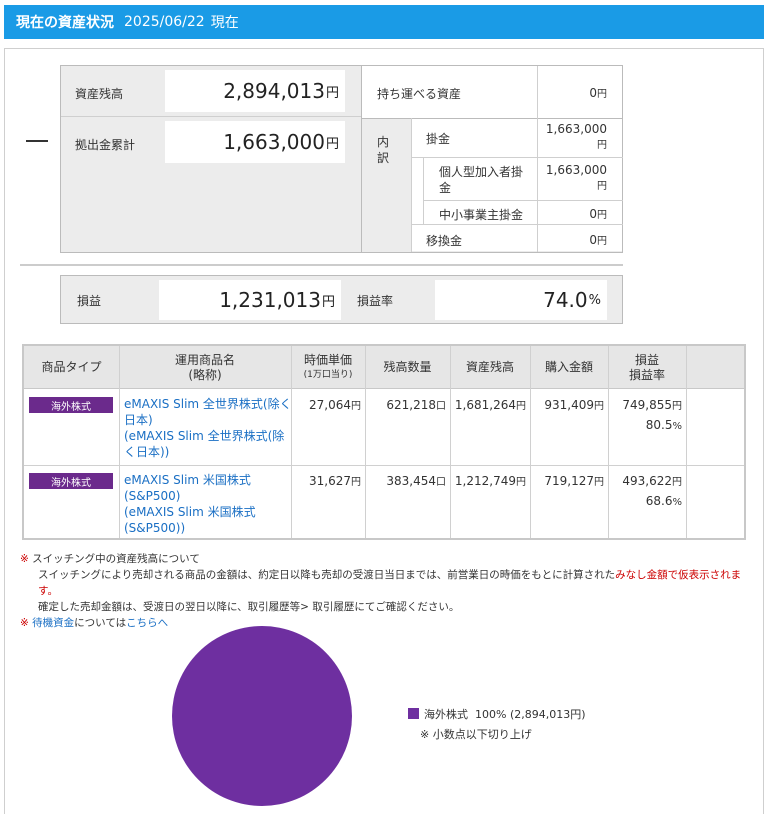 This screenshot has width=768, height=814. What do you see at coordinates (335, 405) in the screenshot?
I see `unit-price: 27,064円` at bounding box center [335, 405].